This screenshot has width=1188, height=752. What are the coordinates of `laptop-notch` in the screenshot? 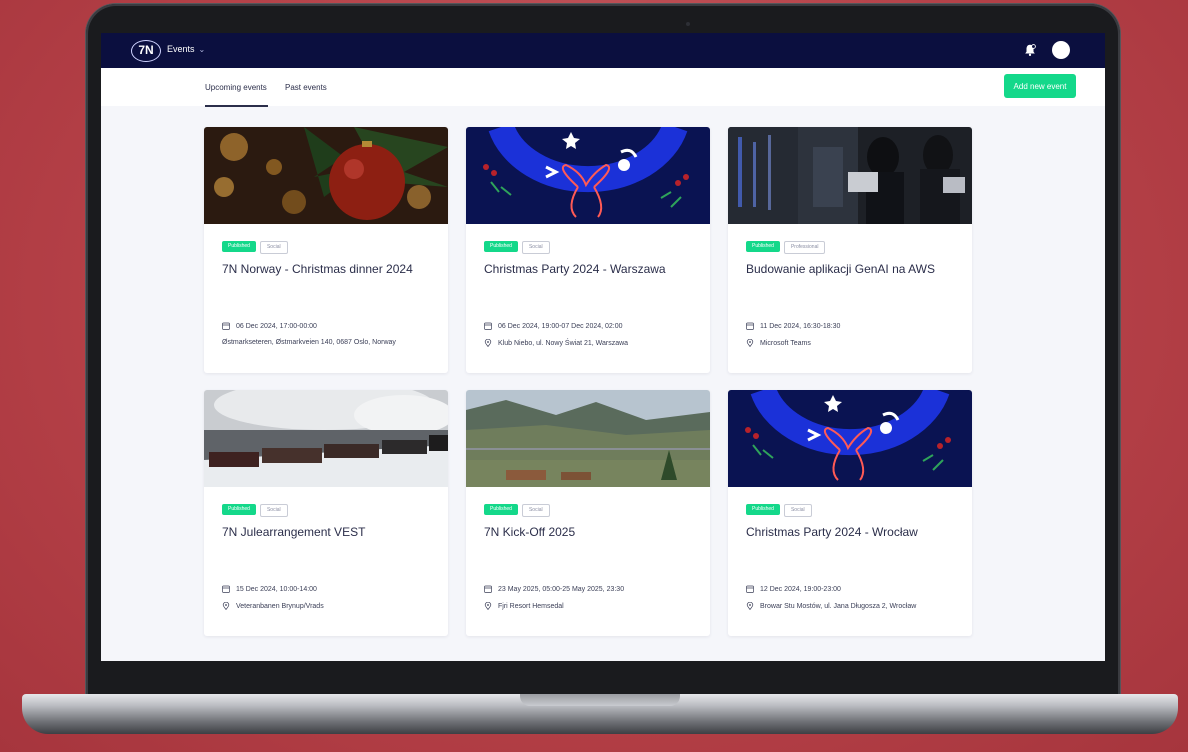 It's located at (600, 700).